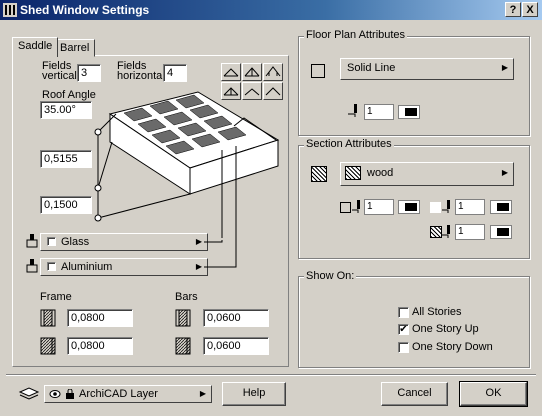 Image resolution: width=542 pixels, height=416 pixels. Describe the element at coordinates (66, 159) in the screenshot. I see `height-upper-input: 0,5155` at that location.